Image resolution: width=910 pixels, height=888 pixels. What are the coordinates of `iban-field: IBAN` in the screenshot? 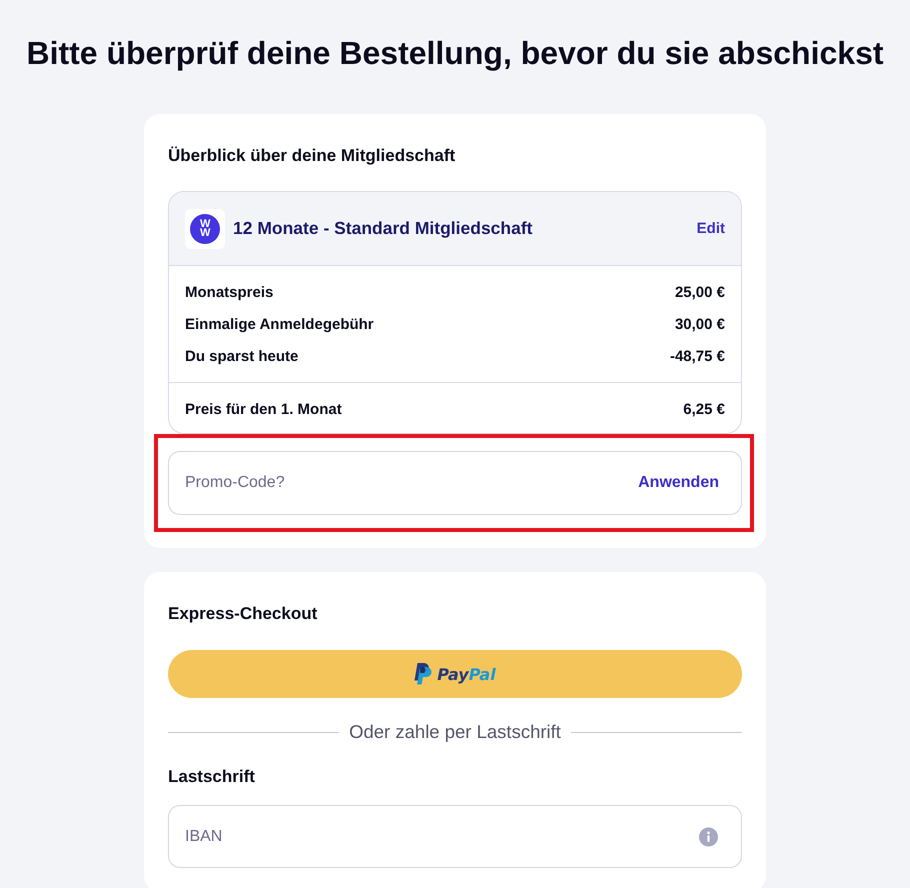 It's located at (455, 836).